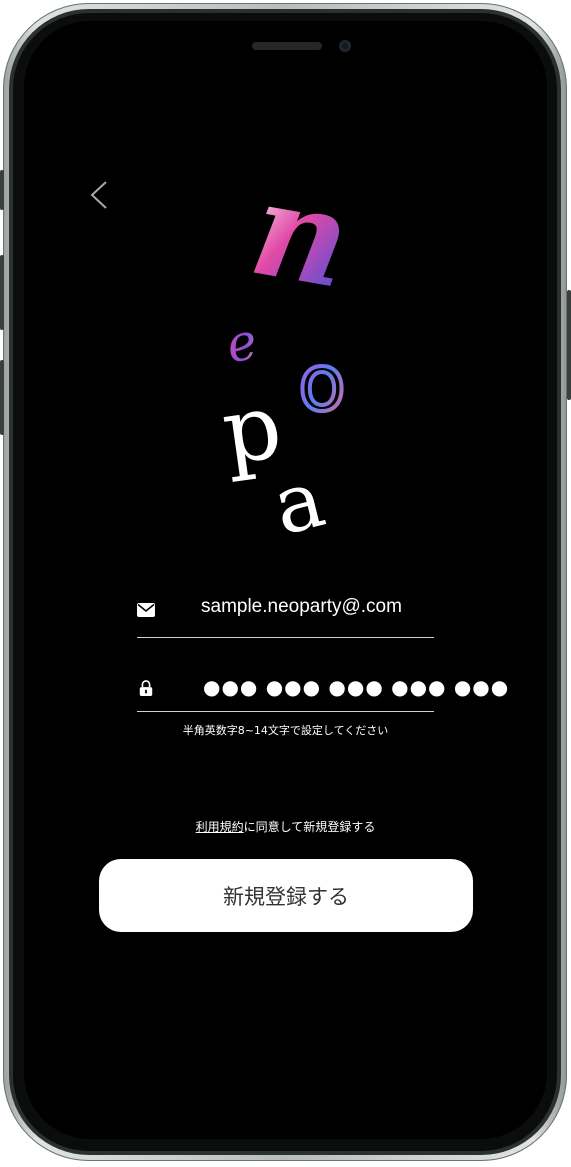  I want to click on terms-link: 利用規約, so click(220, 827).